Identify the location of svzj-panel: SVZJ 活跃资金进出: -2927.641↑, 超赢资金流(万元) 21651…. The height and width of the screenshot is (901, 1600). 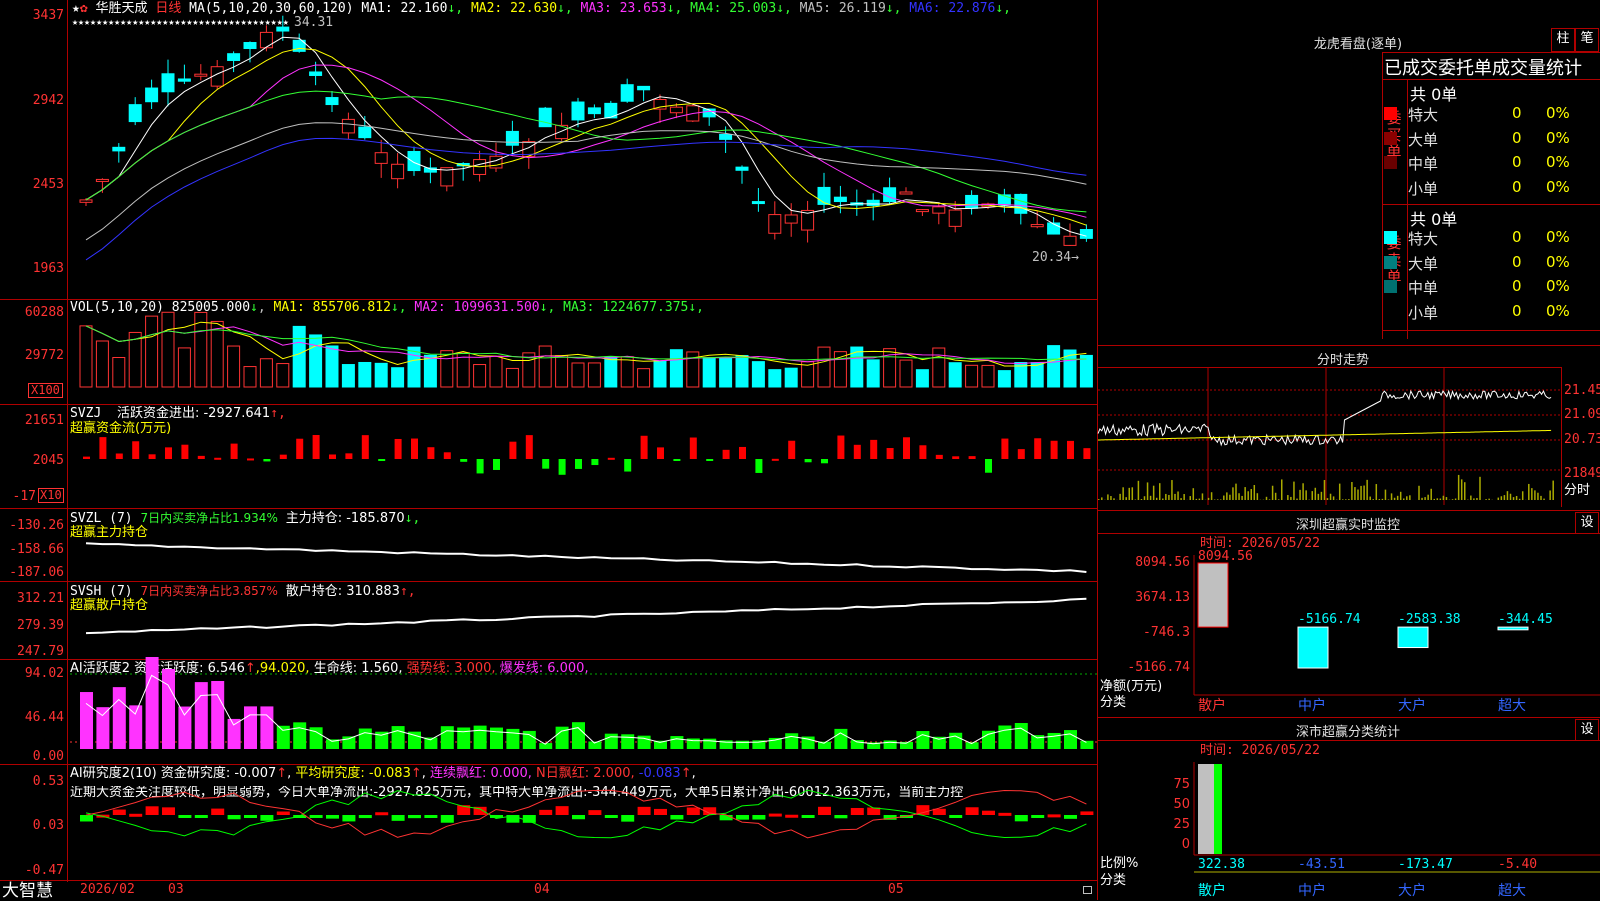
(548, 456).